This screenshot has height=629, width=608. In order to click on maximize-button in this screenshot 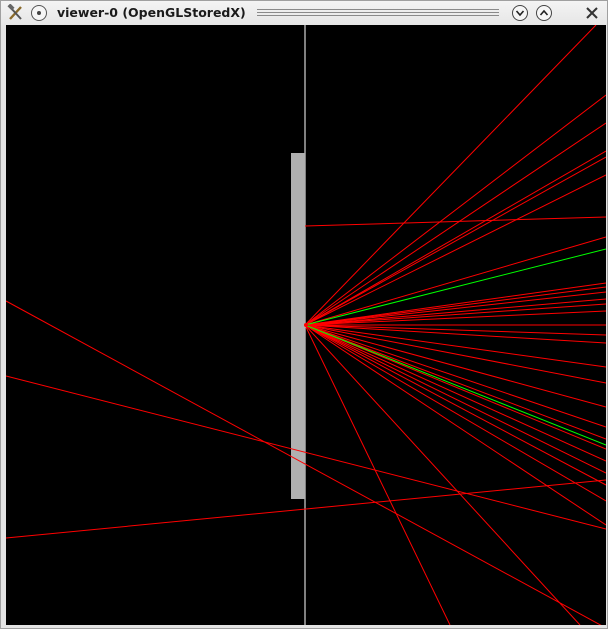, I will do `click(544, 13)`.